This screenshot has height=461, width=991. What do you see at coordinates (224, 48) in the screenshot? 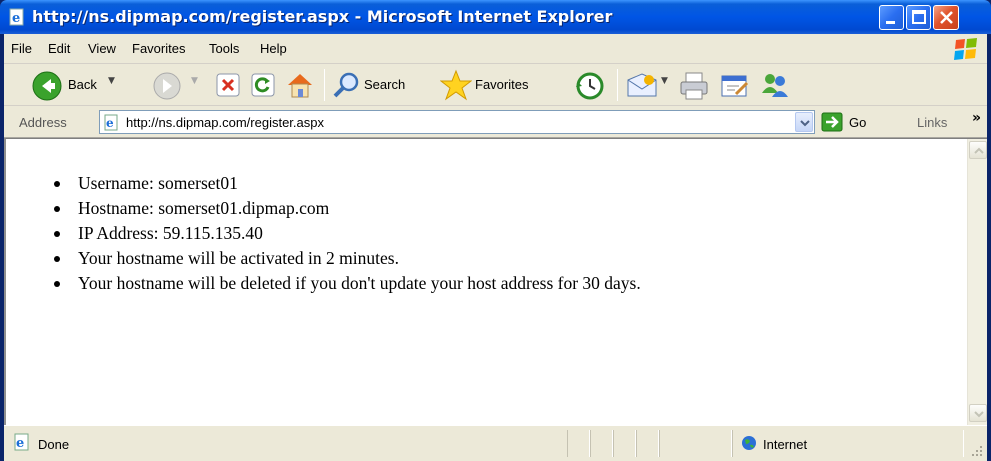
I see `menu-tools: Tools` at bounding box center [224, 48].